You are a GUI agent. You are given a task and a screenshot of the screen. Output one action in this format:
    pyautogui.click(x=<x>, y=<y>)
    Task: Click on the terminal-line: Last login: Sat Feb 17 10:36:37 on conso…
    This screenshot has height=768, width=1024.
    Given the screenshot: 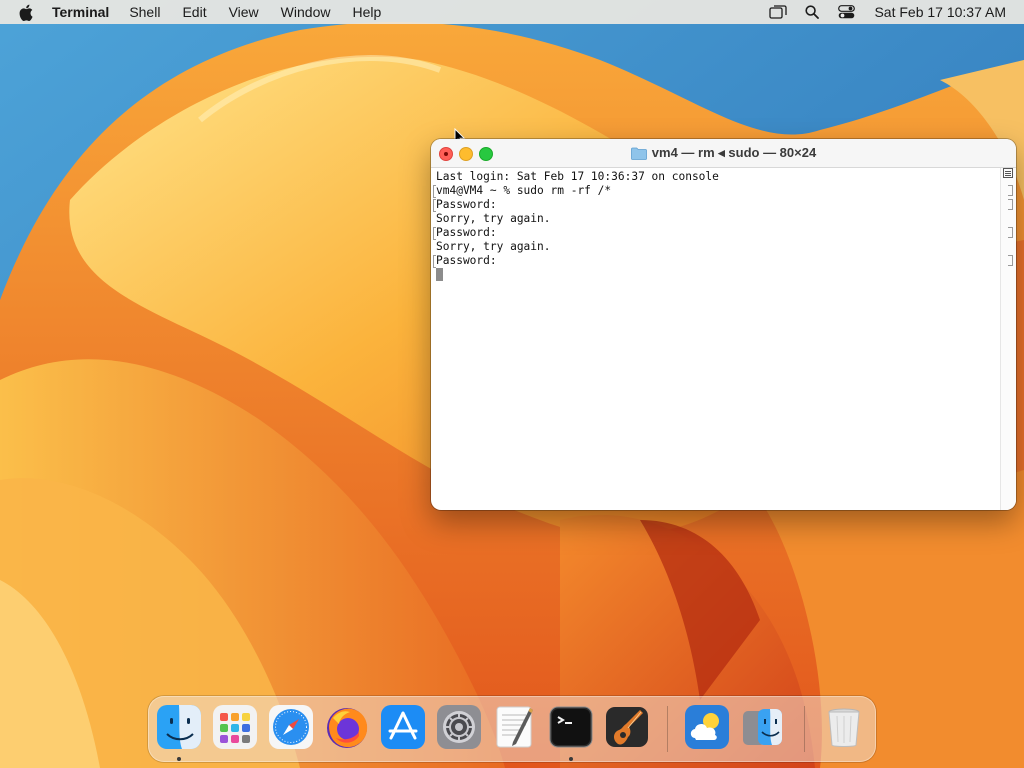 What is the action you would take?
    pyautogui.click(x=577, y=176)
    